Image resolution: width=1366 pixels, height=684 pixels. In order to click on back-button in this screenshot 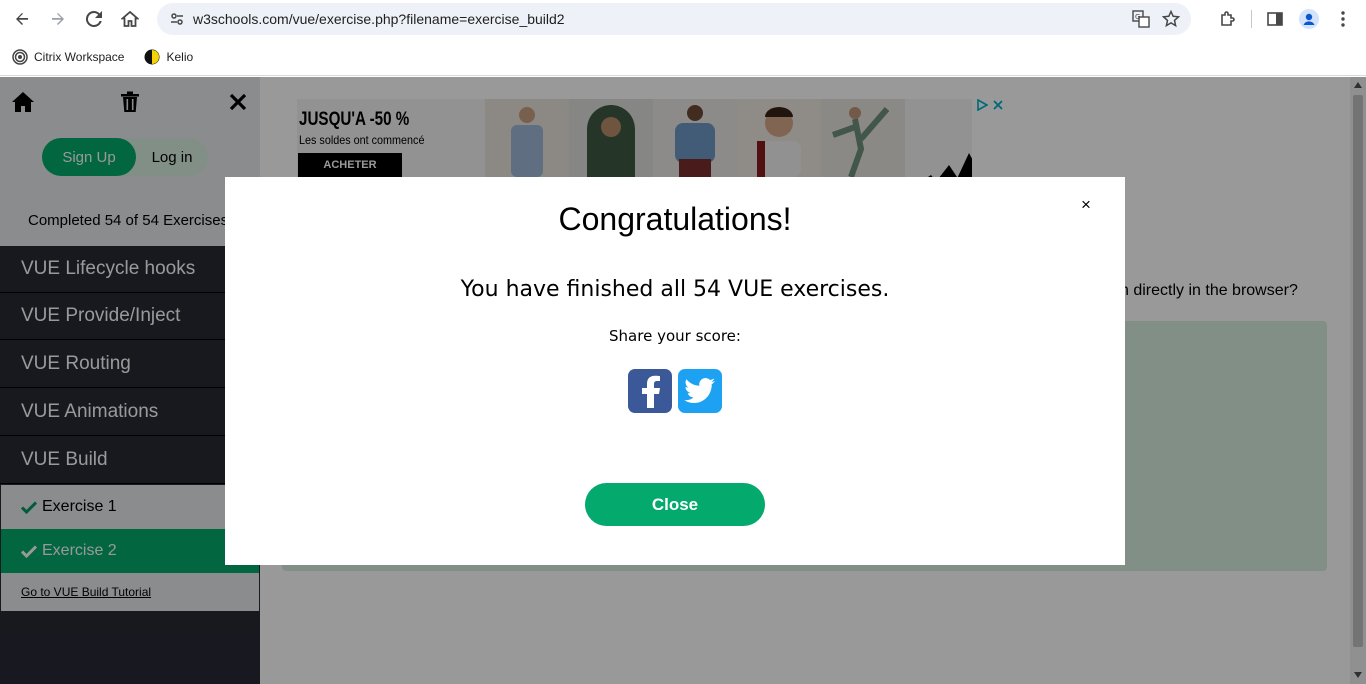, I will do `click(22, 19)`.